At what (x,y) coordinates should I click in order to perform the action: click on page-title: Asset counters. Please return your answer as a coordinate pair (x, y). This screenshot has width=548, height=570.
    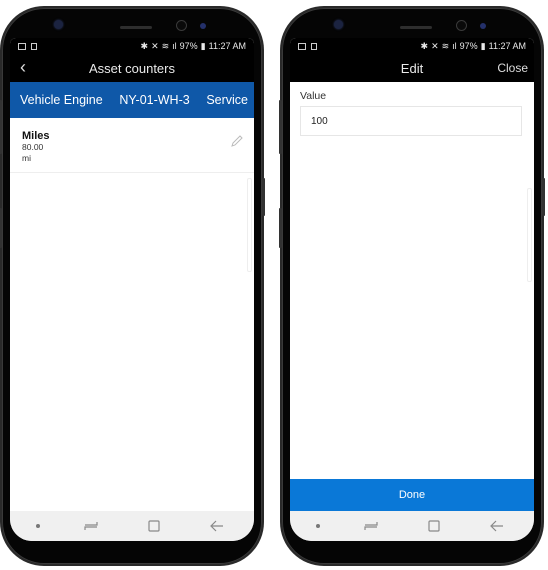
    Looking at the image, I should click on (132, 68).